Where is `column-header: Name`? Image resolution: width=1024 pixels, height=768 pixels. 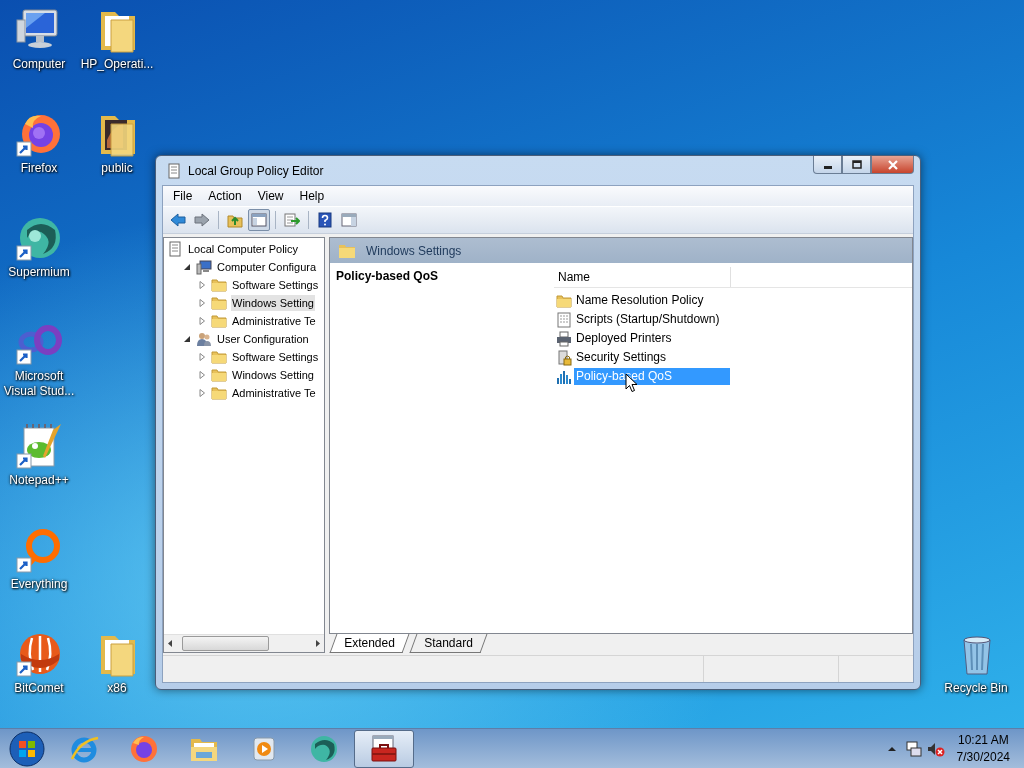 column-header: Name is located at coordinates (642, 277).